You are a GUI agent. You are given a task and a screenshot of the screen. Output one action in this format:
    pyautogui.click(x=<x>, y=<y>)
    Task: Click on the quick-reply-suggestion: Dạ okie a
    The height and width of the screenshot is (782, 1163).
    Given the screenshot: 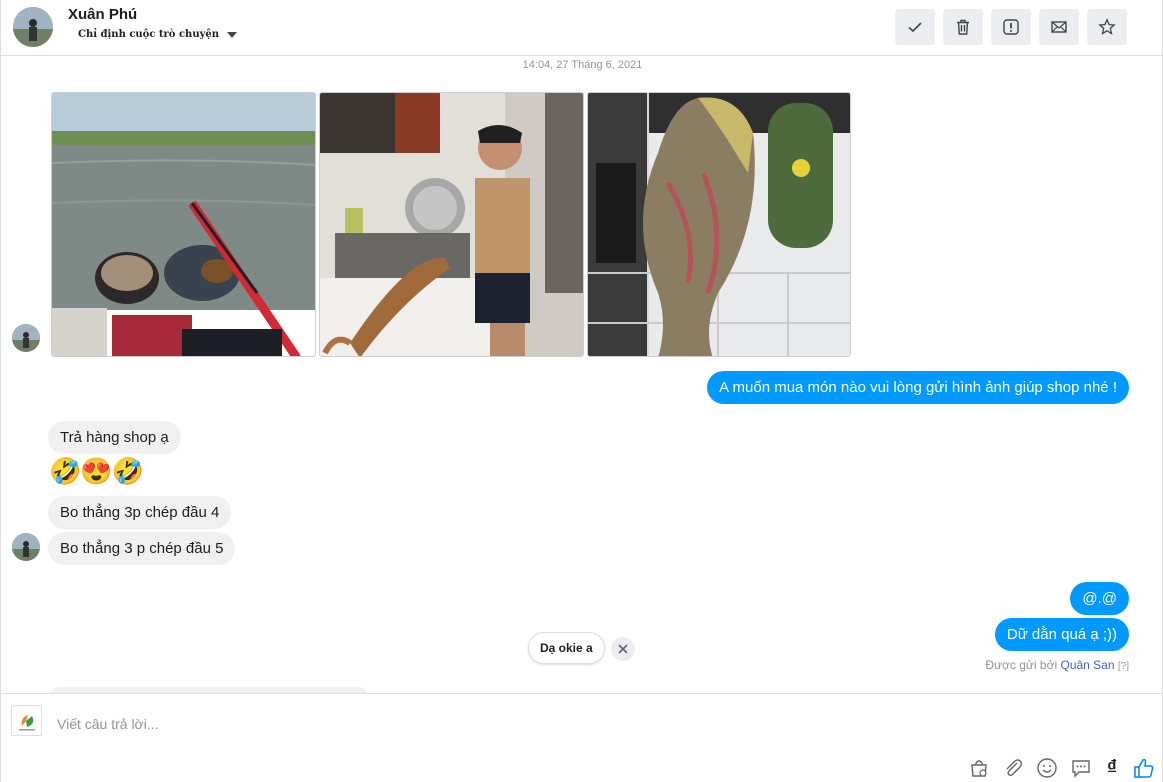 What is the action you would take?
    pyautogui.click(x=566, y=648)
    